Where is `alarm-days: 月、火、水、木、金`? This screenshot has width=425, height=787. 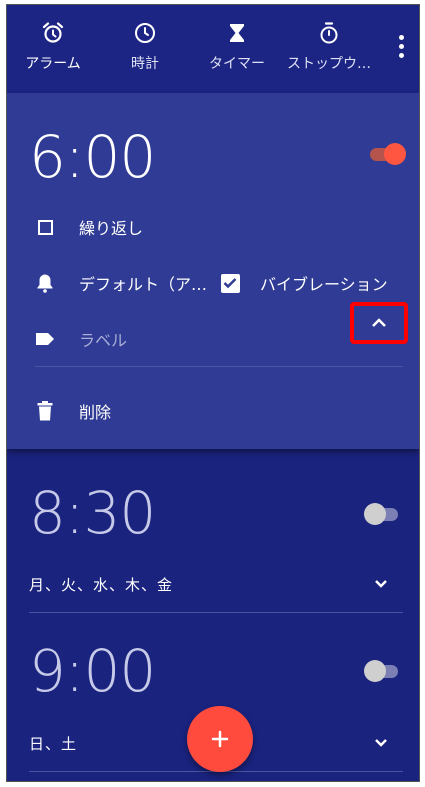 alarm-days: 月、火、水、木、金 is located at coordinates (101, 585).